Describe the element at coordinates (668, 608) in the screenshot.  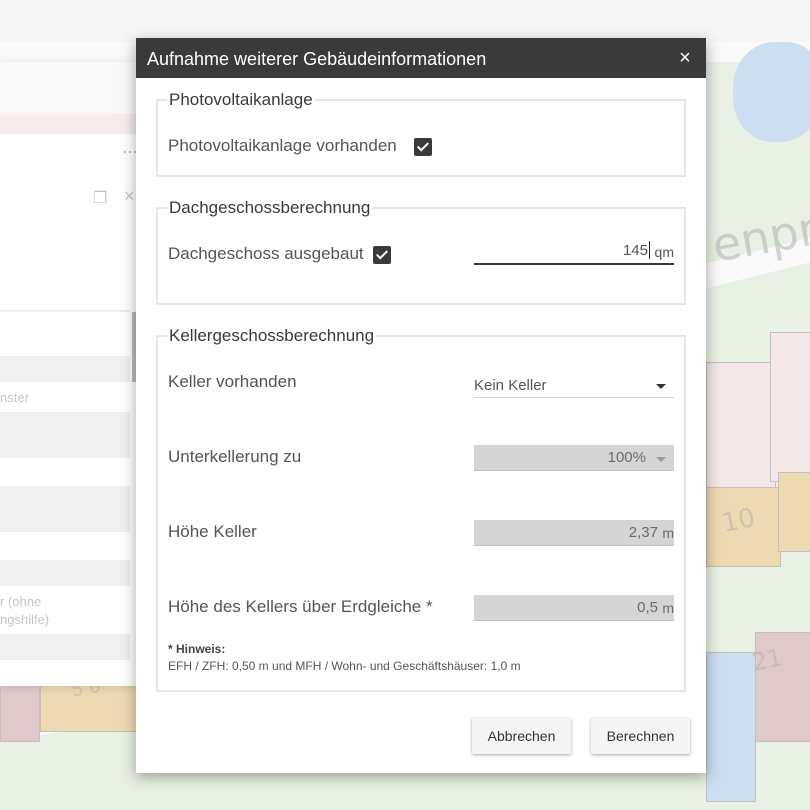
I see `hoehe-ueber-erd-unit: m` at that location.